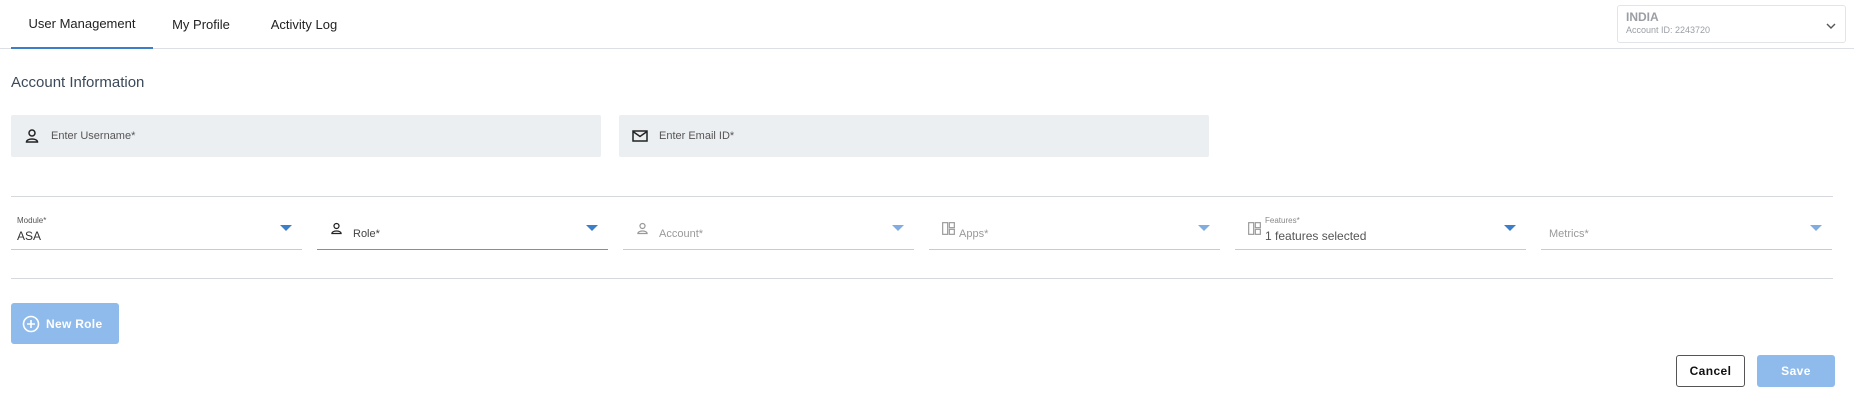  I want to click on account-dropdown: Account*, so click(768, 231).